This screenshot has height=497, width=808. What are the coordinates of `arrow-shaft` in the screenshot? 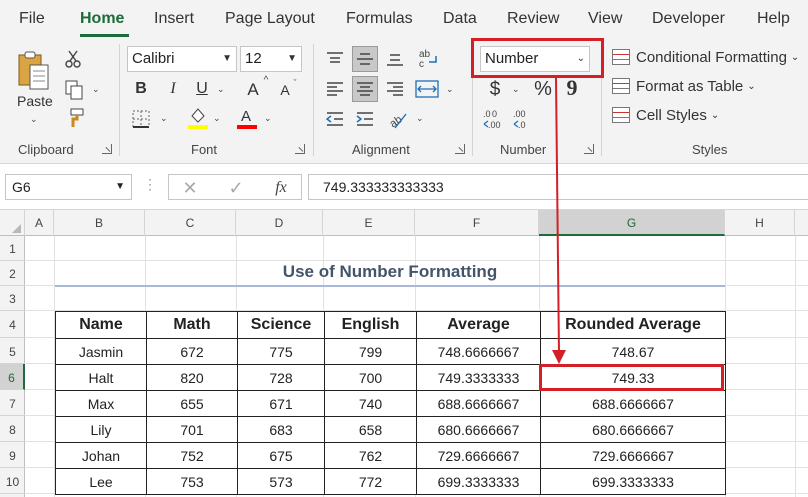 It's located at (557, 216).